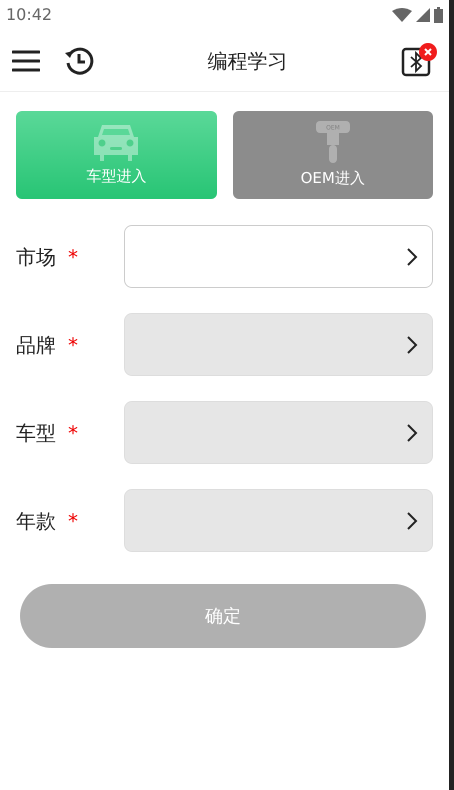 This screenshot has width=454, height=790. Describe the element at coordinates (36, 521) in the screenshot. I see `field-label: 年款` at that location.